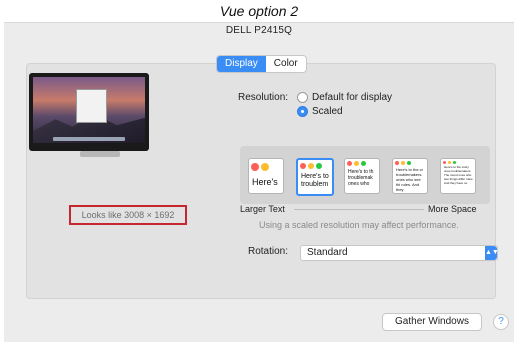 The height and width of the screenshot is (342, 518). What do you see at coordinates (432, 322) in the screenshot?
I see `gather-windows-button: Gather Windows` at bounding box center [432, 322].